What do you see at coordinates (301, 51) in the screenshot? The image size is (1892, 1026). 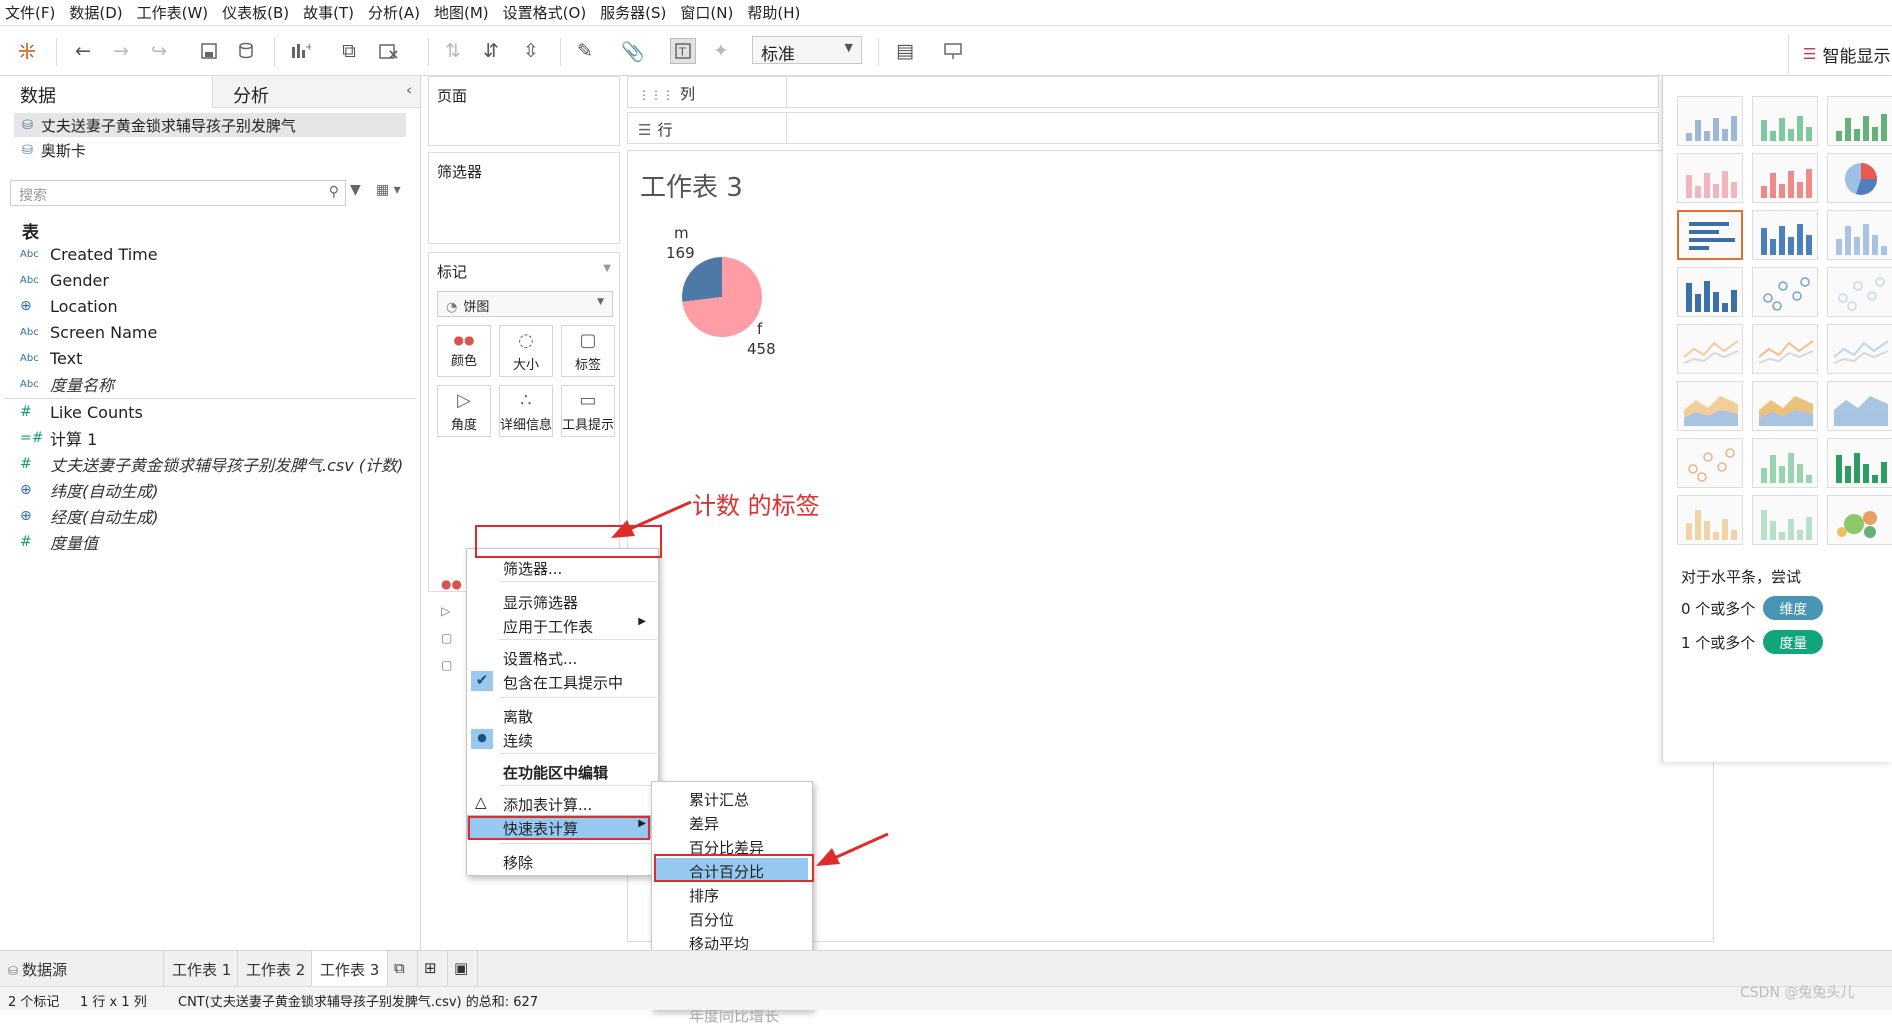 I see `new-worksheet-icon: +` at bounding box center [301, 51].